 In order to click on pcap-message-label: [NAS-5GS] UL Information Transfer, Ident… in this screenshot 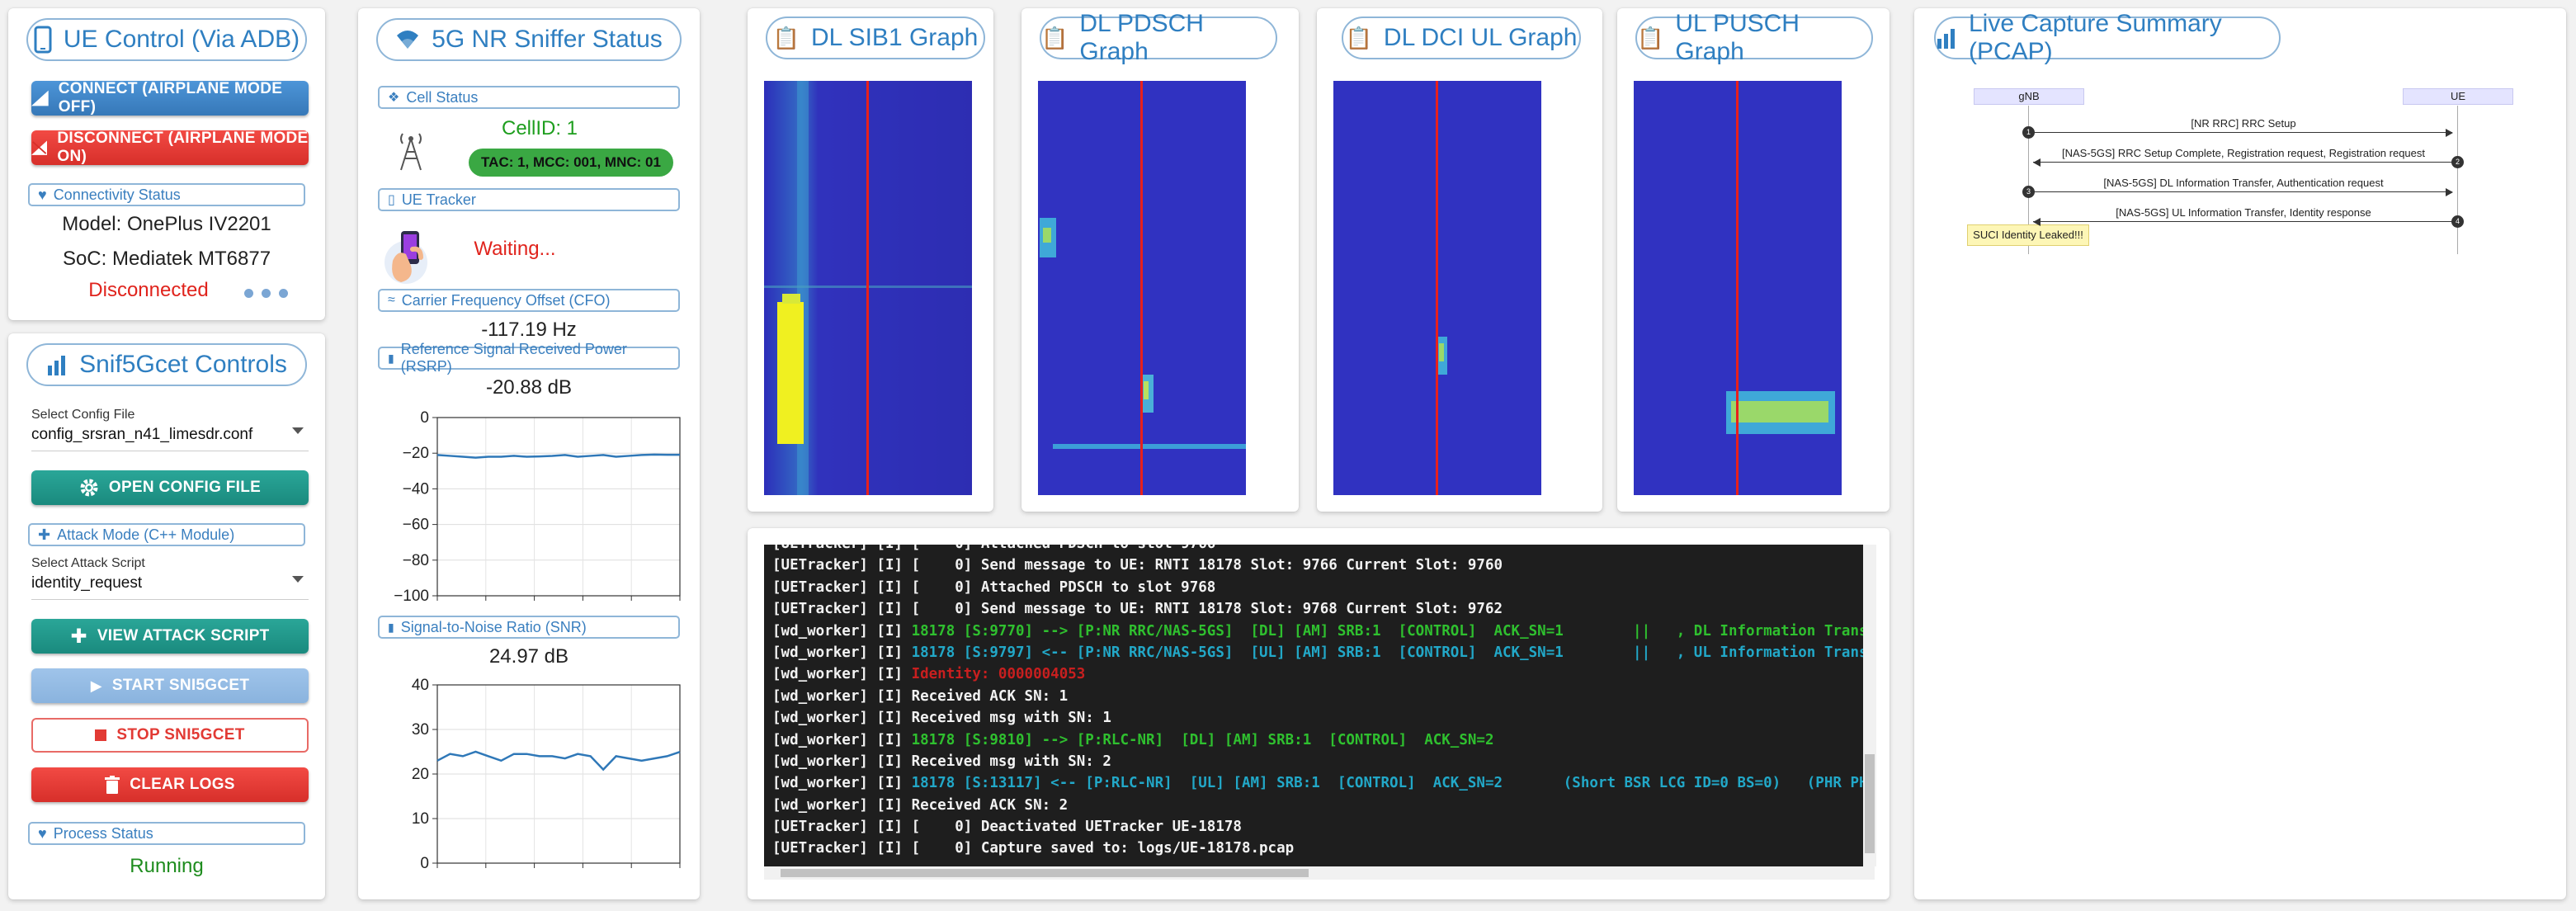, I will do `click(2243, 212)`.